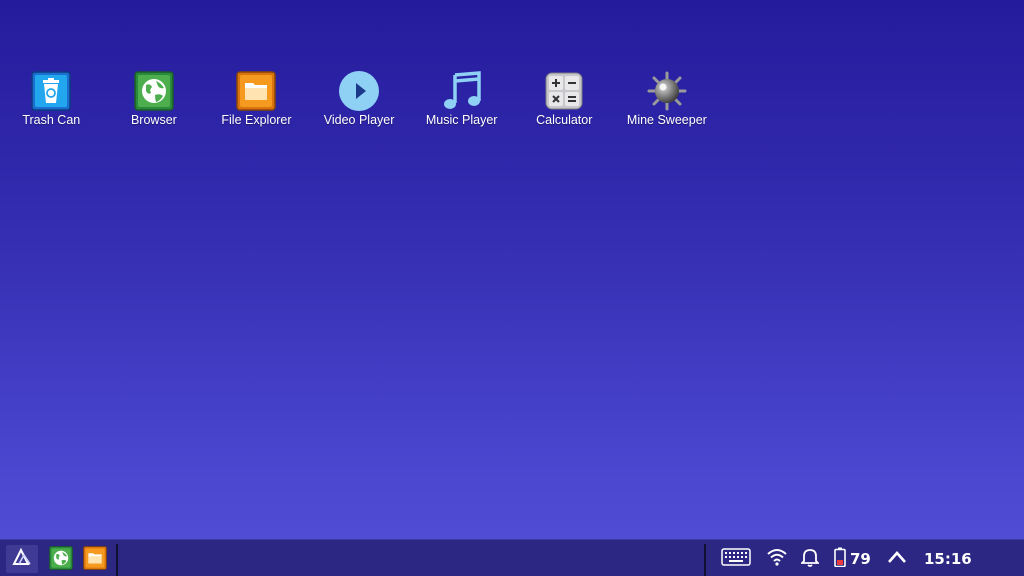  What do you see at coordinates (461, 120) in the screenshot?
I see `desktop-icon-label: Music Player` at bounding box center [461, 120].